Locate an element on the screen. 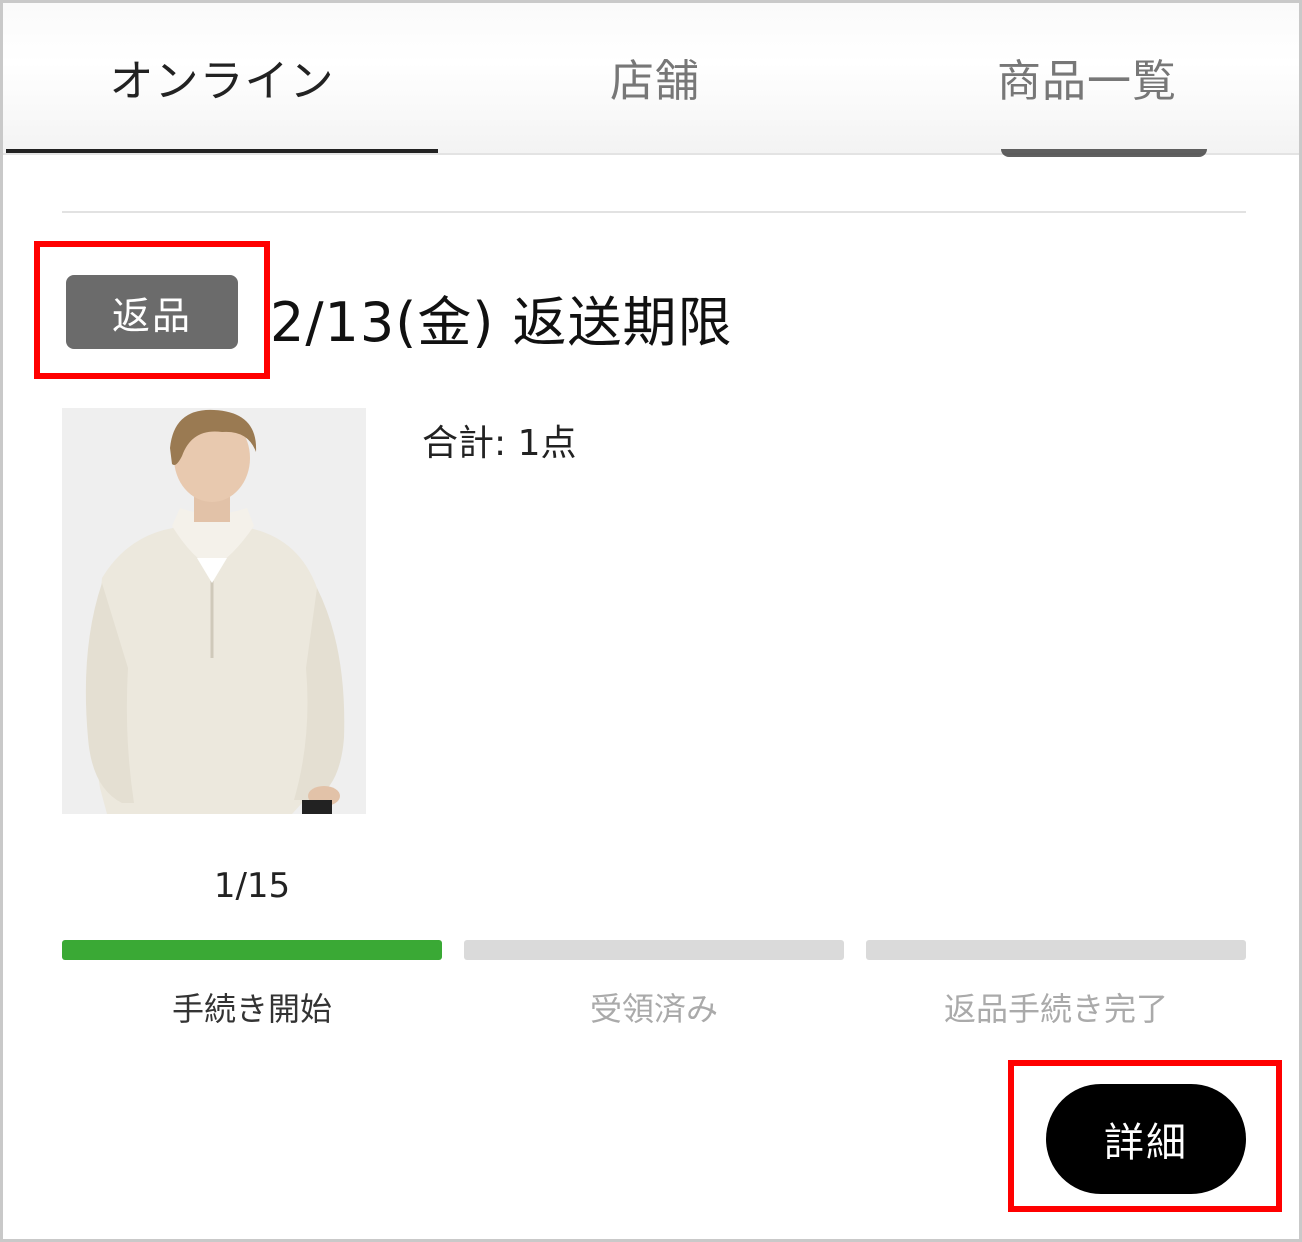  tab-product-list: 商品一覧 is located at coordinates (1086, 80).